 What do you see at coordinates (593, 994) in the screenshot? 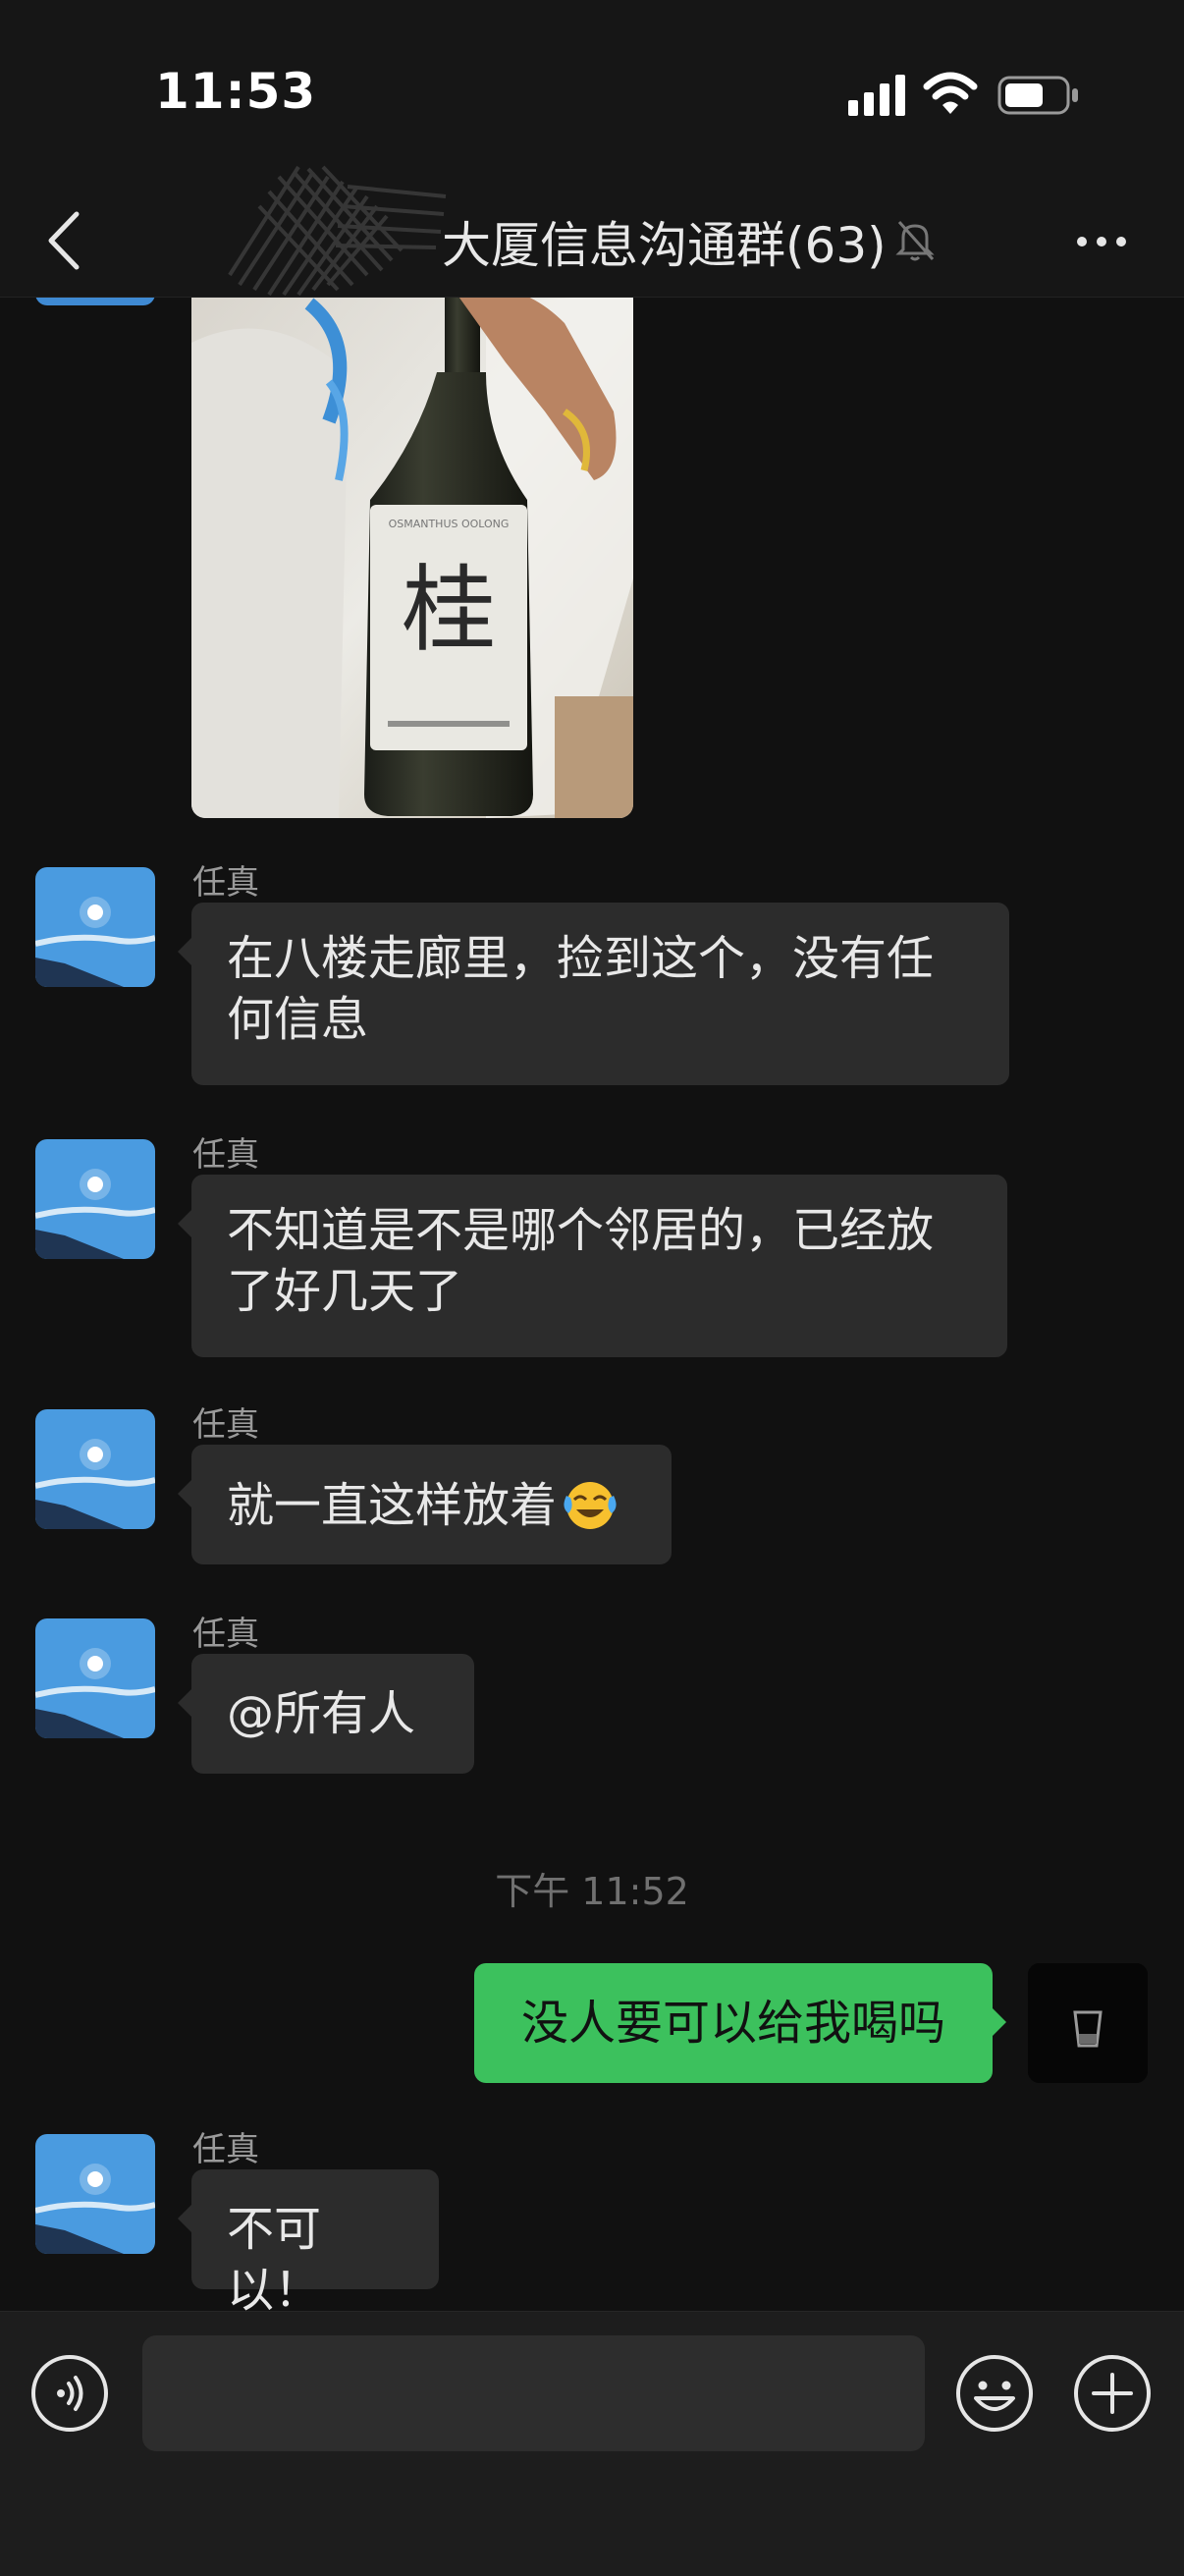
I see `message-bubble: 在八楼走廊里，捡到这个，没有任 何信息` at bounding box center [593, 994].